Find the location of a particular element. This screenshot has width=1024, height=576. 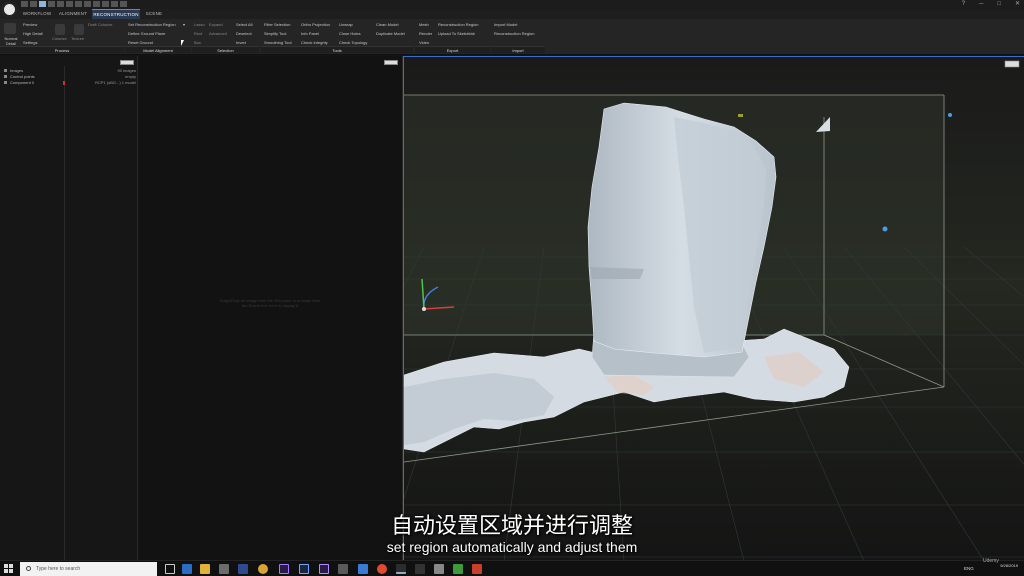

rect-button: Rect is located at coordinates (198, 33).